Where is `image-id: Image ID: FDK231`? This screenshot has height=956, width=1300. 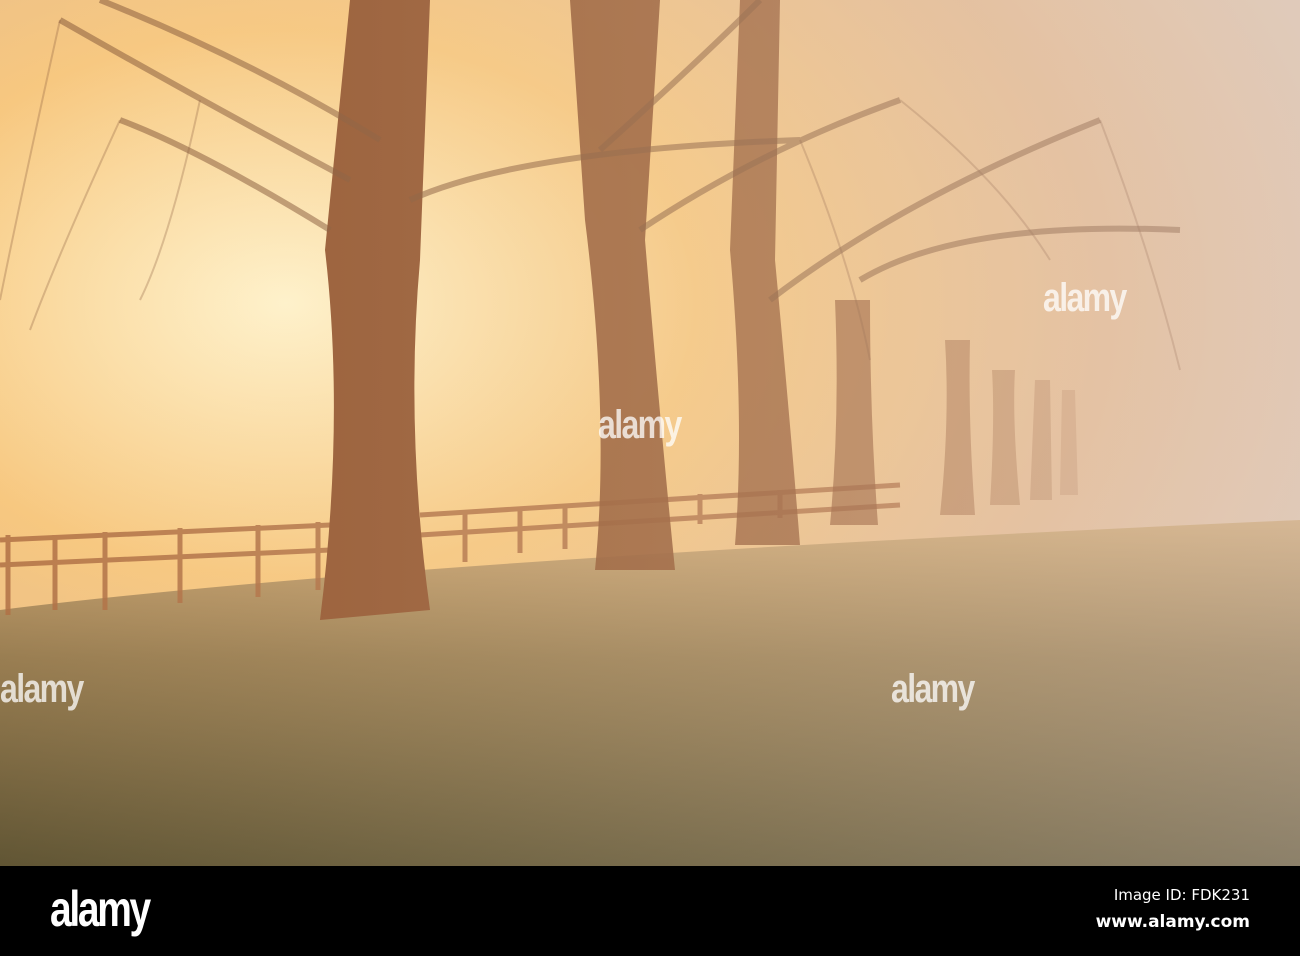 image-id: Image ID: FDK231 is located at coordinates (1181, 895).